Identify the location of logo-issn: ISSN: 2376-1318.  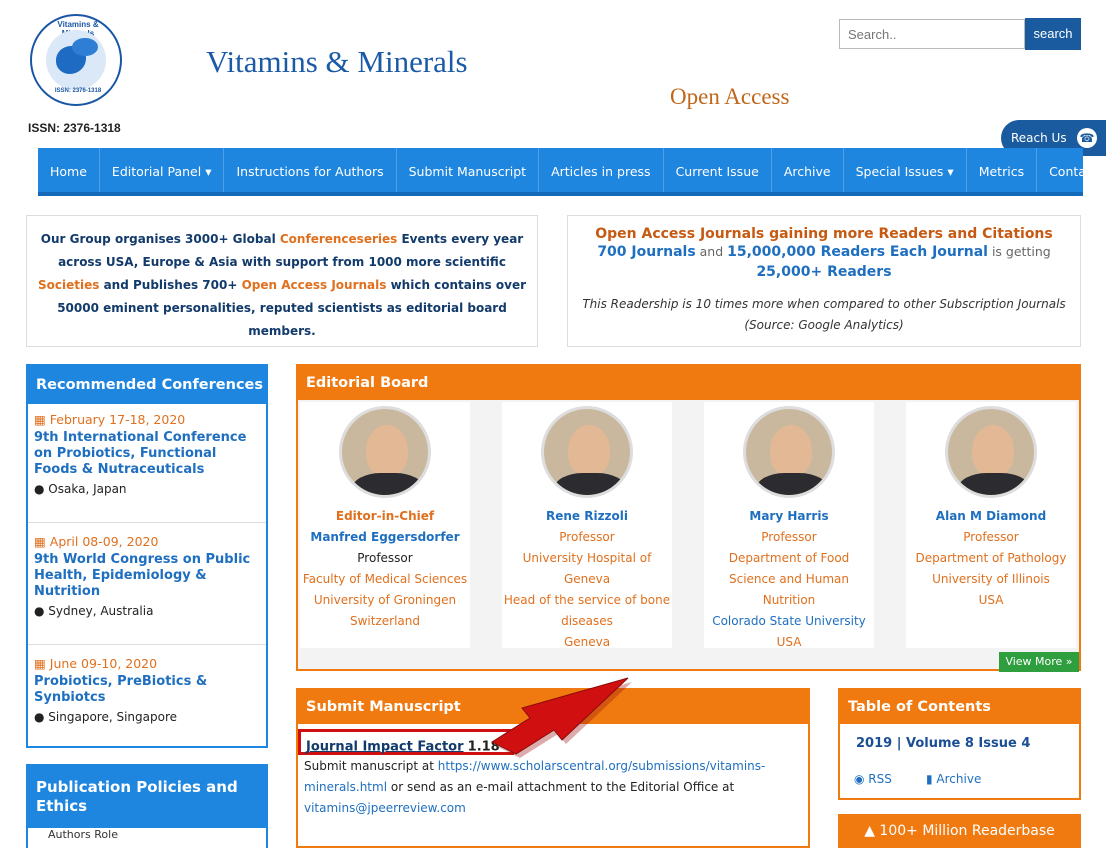
(78, 91).